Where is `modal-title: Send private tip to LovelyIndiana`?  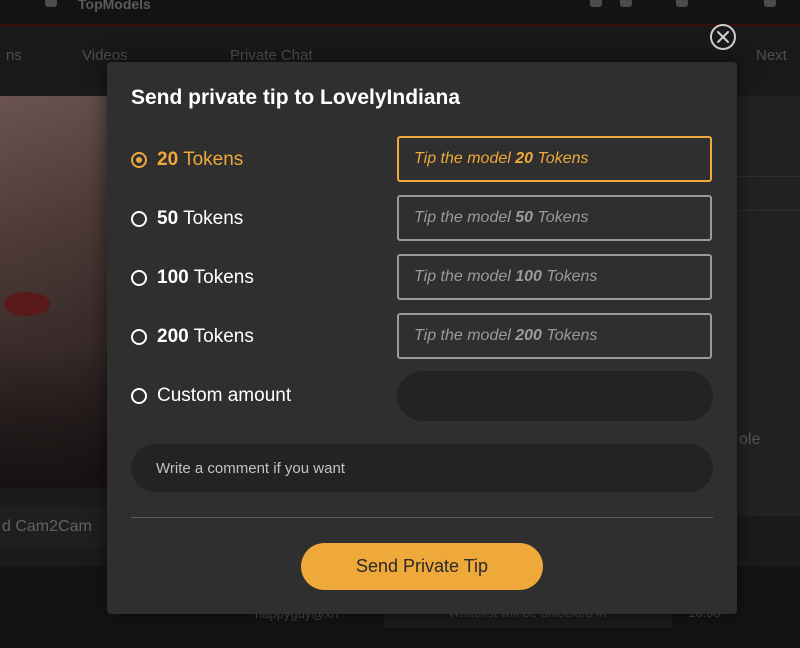 modal-title: Send private tip to LovelyIndiana is located at coordinates (296, 97).